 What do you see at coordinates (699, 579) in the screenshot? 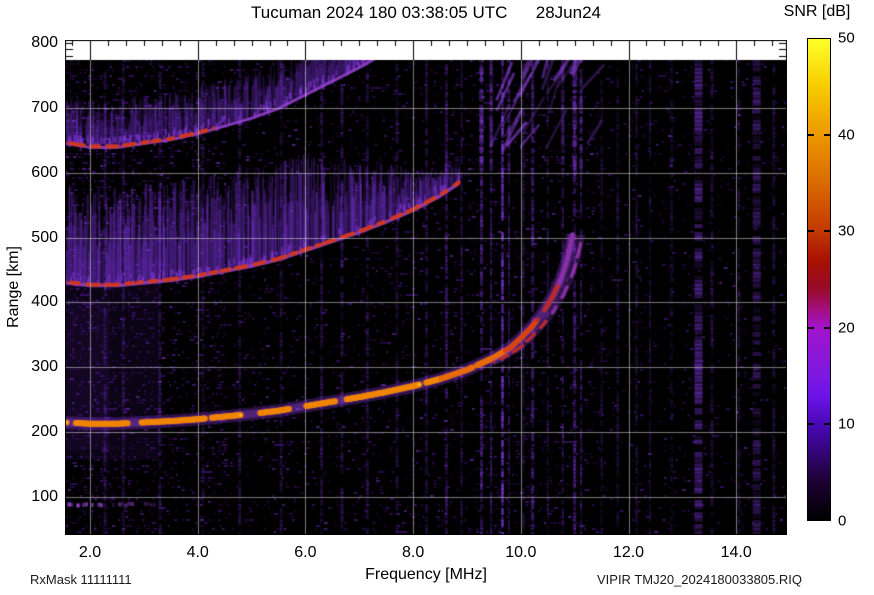
I see `filename-text: VIPIR TMJ20_2024180033805.RIQ` at bounding box center [699, 579].